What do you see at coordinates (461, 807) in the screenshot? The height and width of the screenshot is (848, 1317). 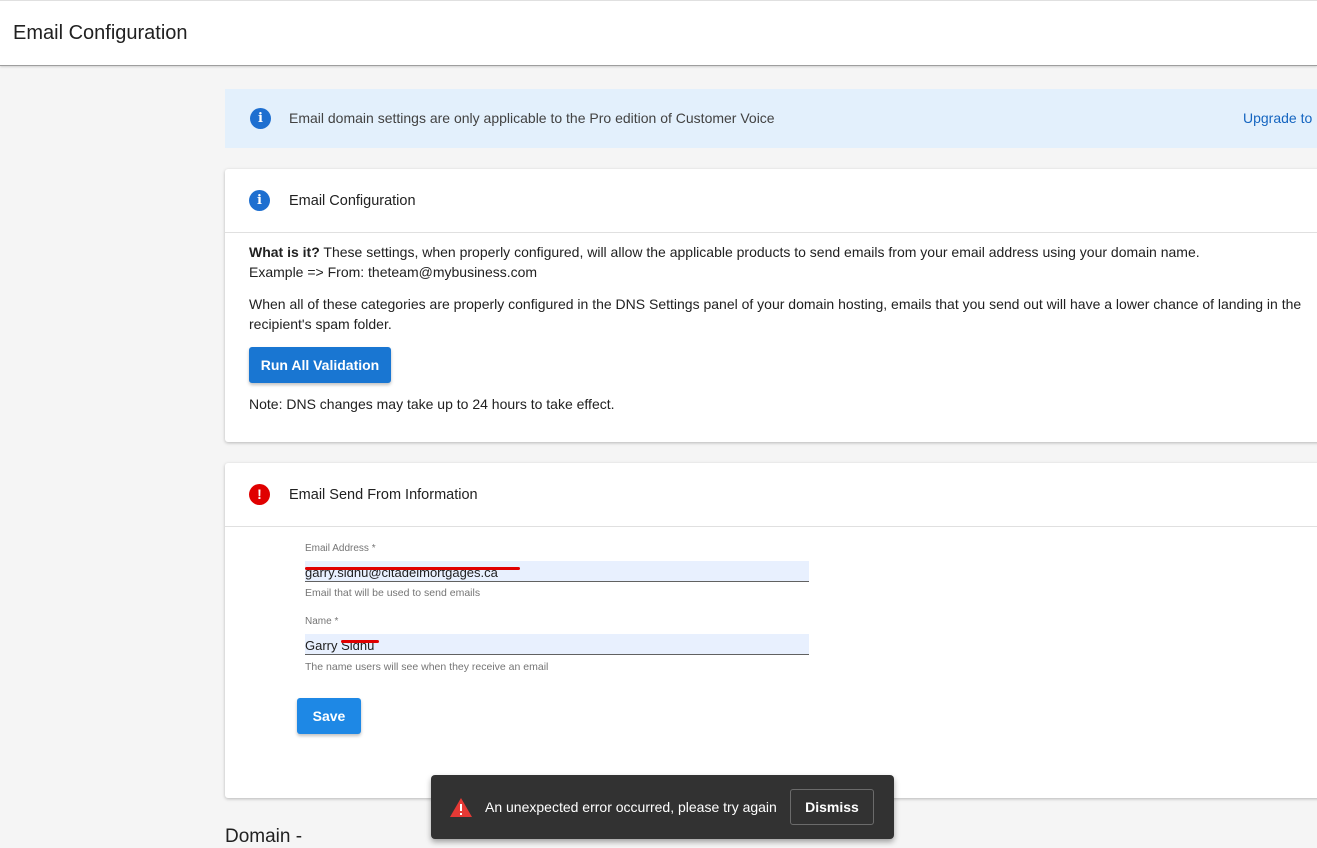 I see `warning-icon` at bounding box center [461, 807].